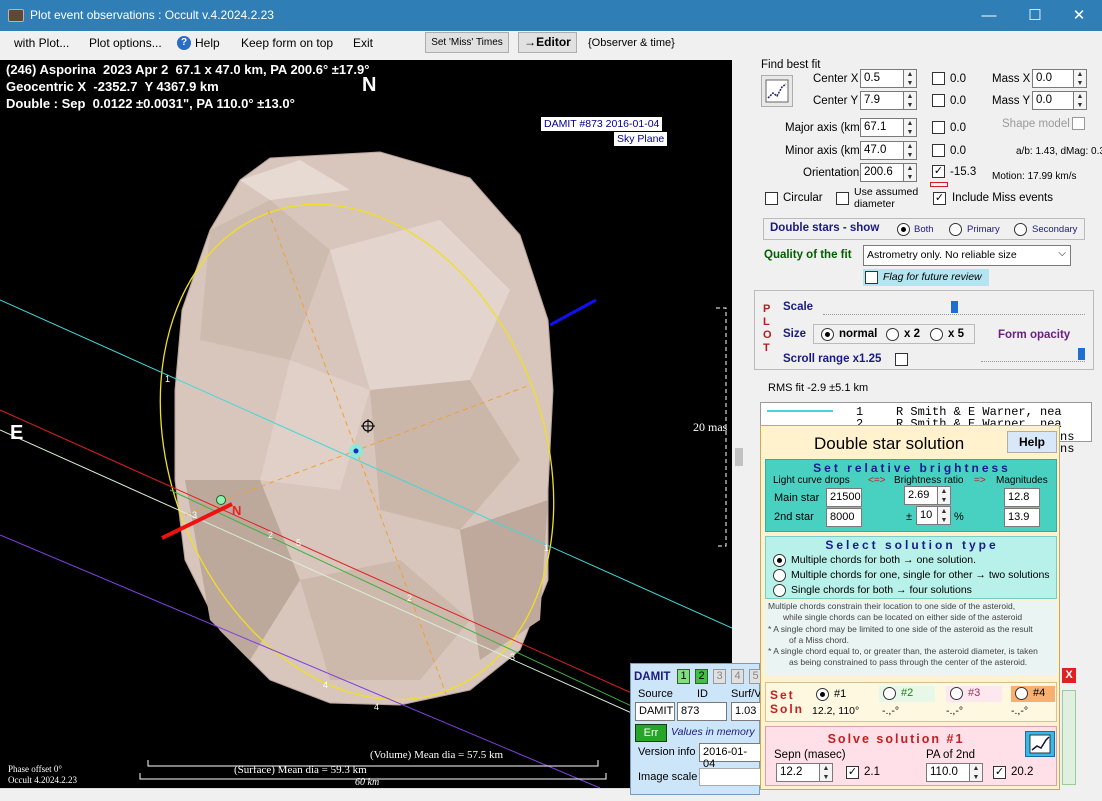 This screenshot has width=1102, height=801. Describe the element at coordinates (926, 277) in the screenshot. I see `flag-review-box: Flag for future review` at that location.